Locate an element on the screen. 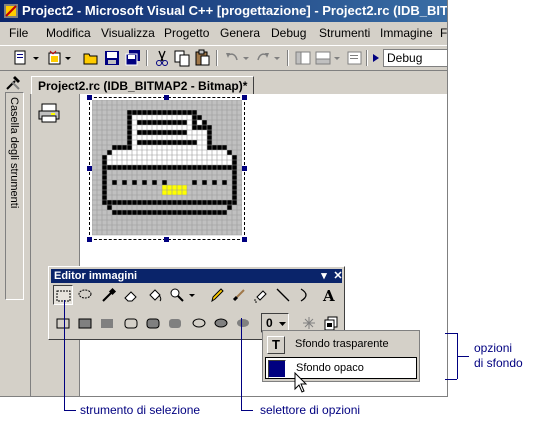 This screenshot has height=421, width=555. rectangle-filled-tool is located at coordinates (107, 323).